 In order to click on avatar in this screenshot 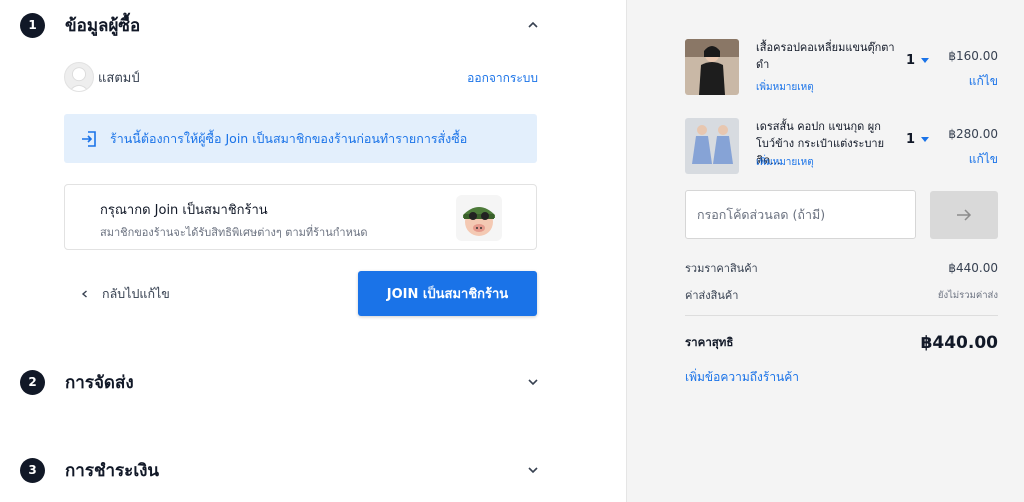, I will do `click(79, 77)`.